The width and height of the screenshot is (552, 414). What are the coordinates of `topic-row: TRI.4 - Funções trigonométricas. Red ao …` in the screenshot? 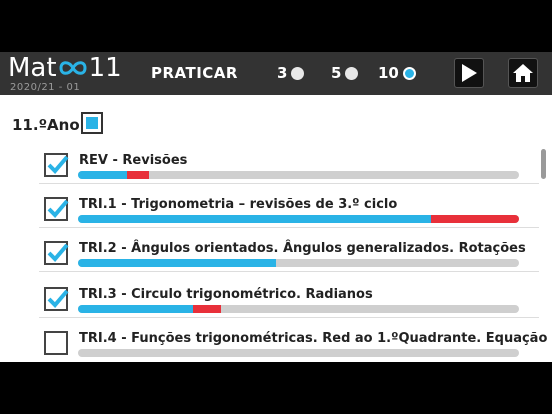 It's located at (273, 343).